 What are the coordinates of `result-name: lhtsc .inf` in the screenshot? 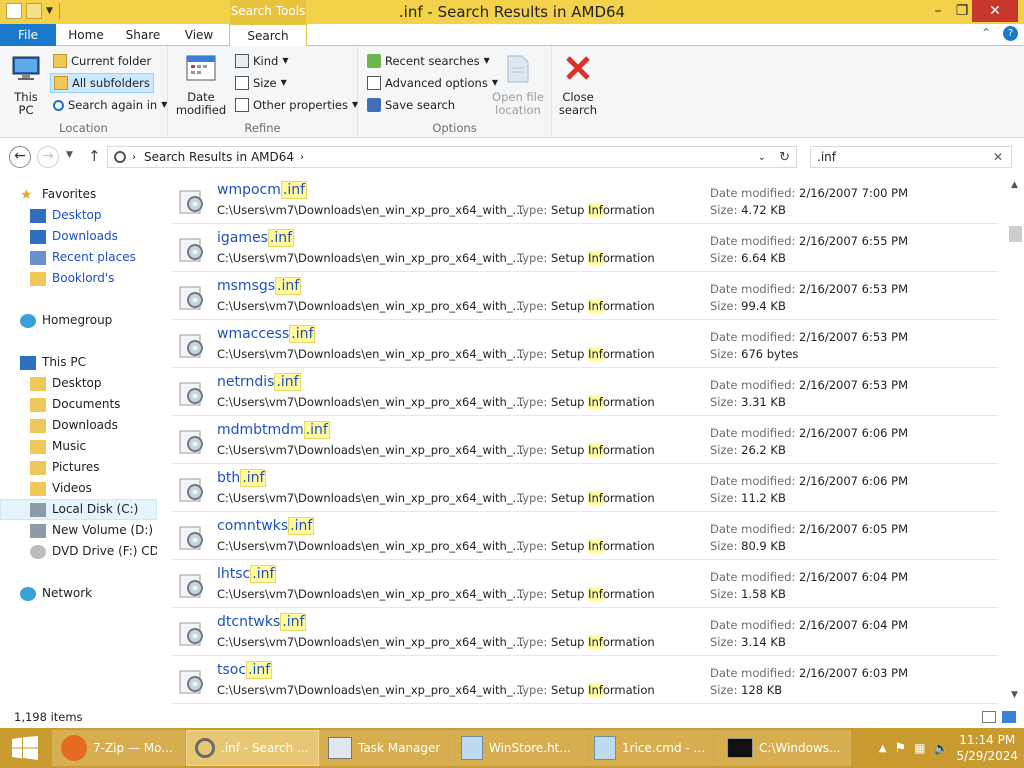 It's located at (247, 574).